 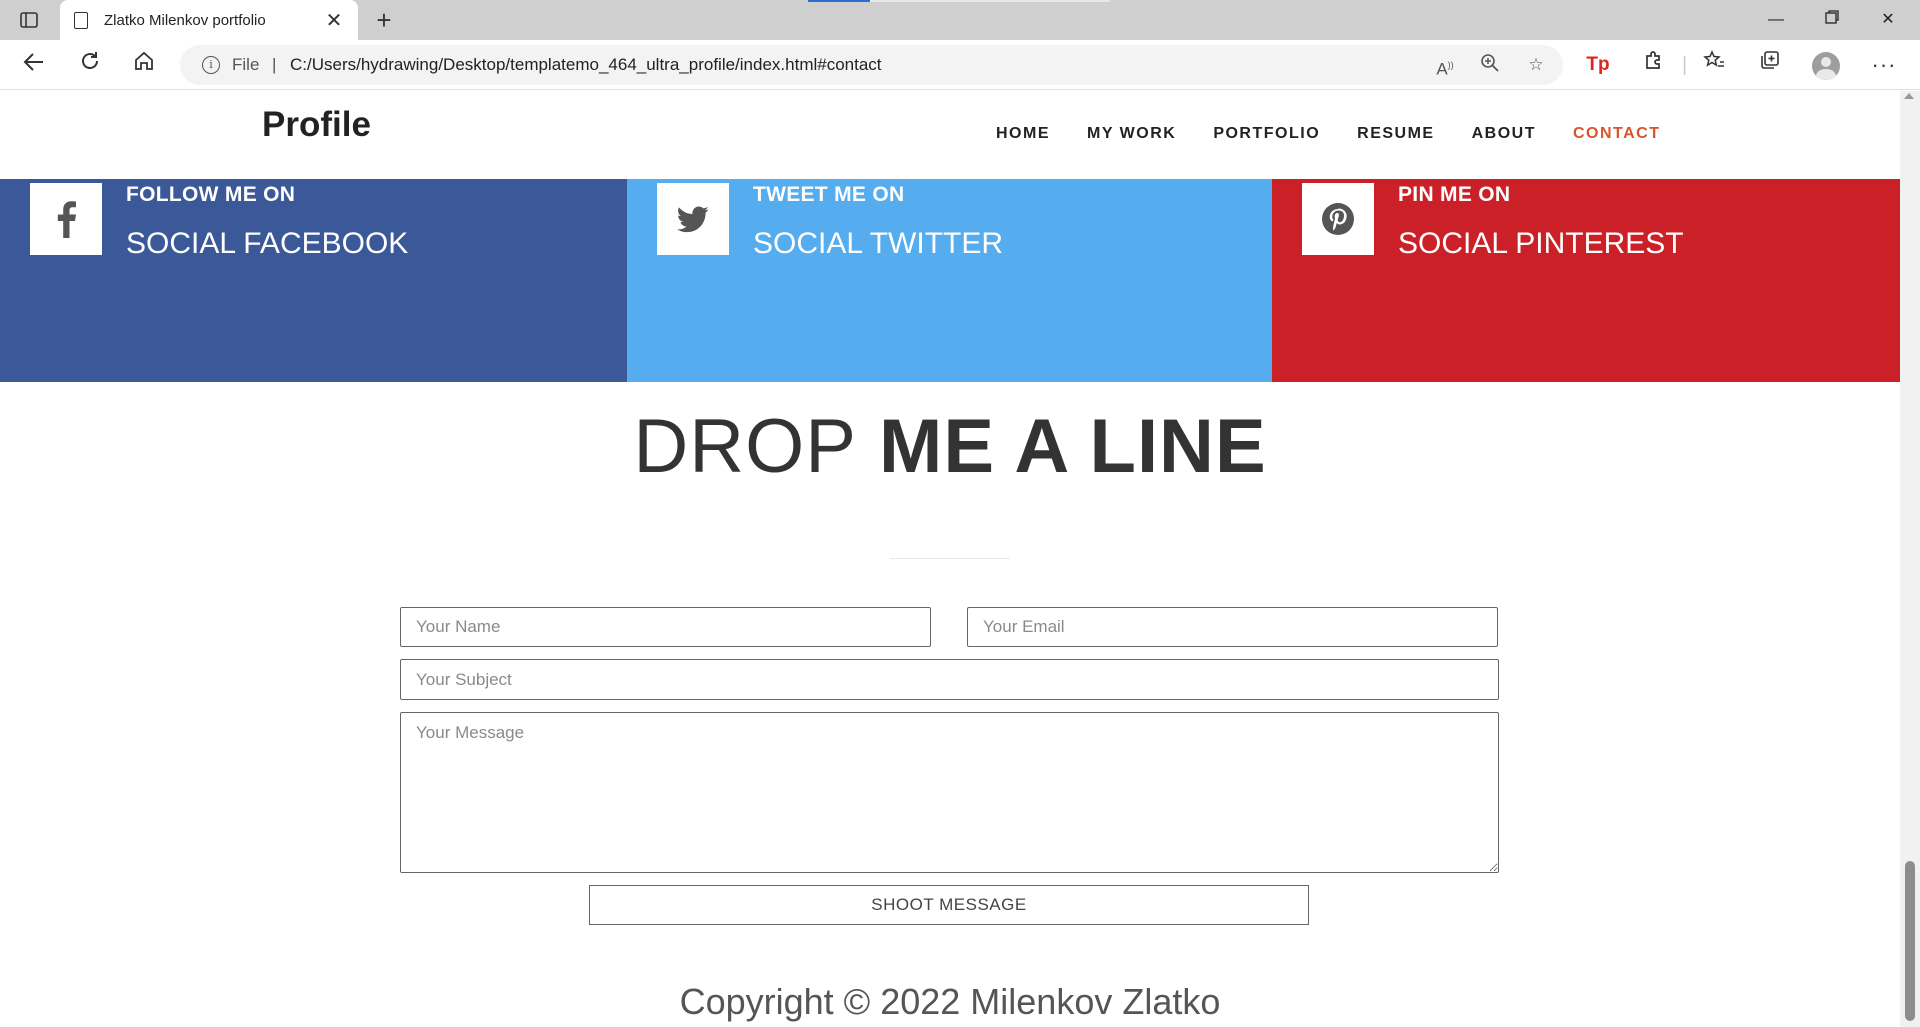 What do you see at coordinates (246, 64) in the screenshot?
I see `address-scheme-label: File` at bounding box center [246, 64].